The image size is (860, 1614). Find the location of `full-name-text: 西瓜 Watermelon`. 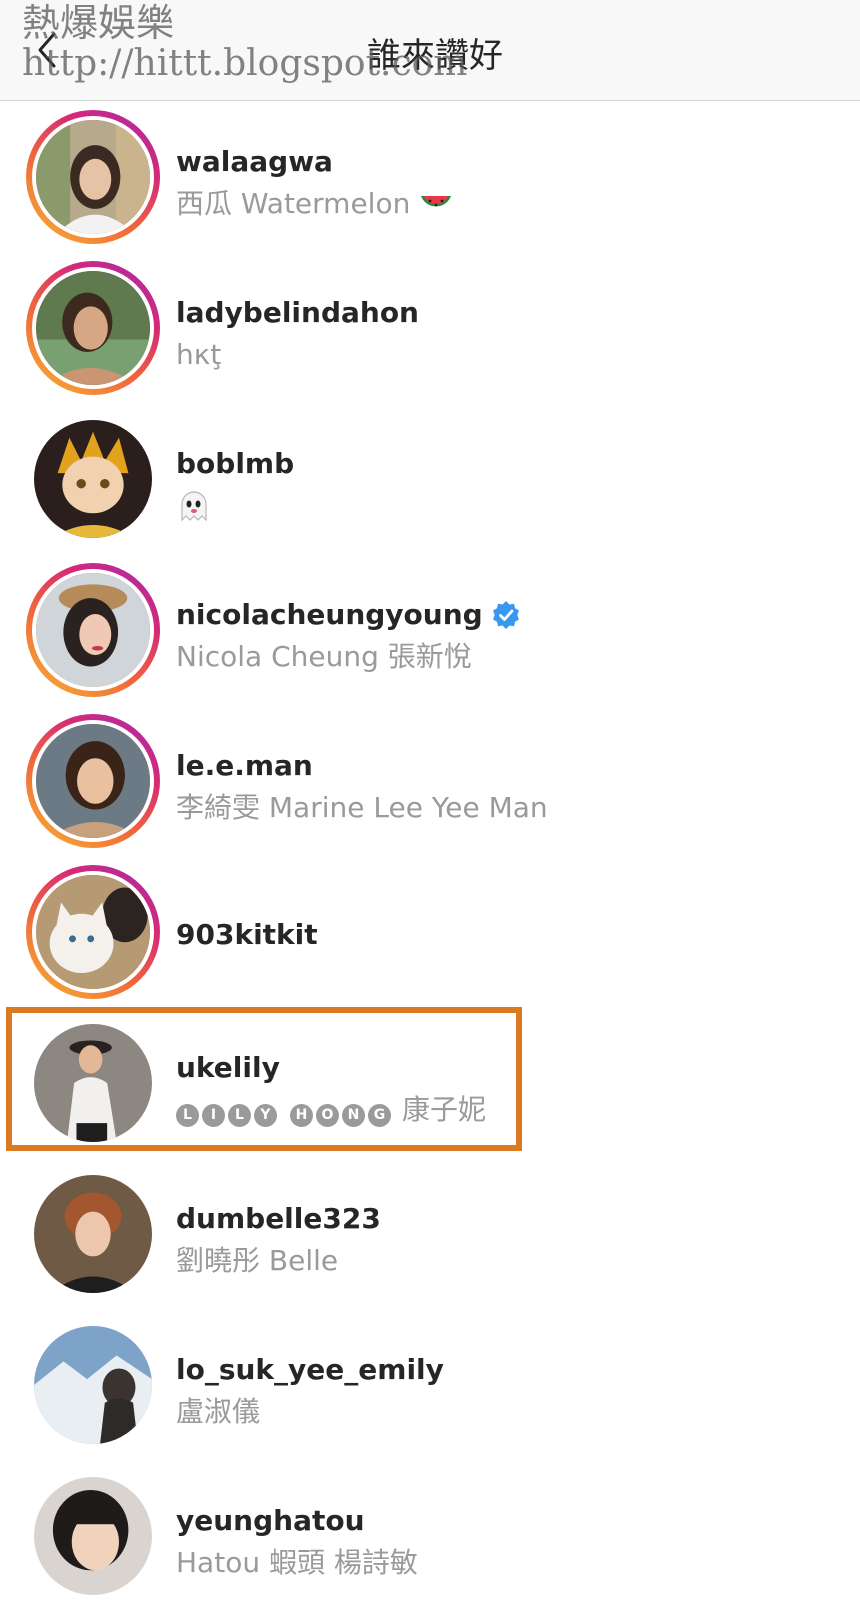

full-name-text: 西瓜 Watermelon is located at coordinates (293, 203).